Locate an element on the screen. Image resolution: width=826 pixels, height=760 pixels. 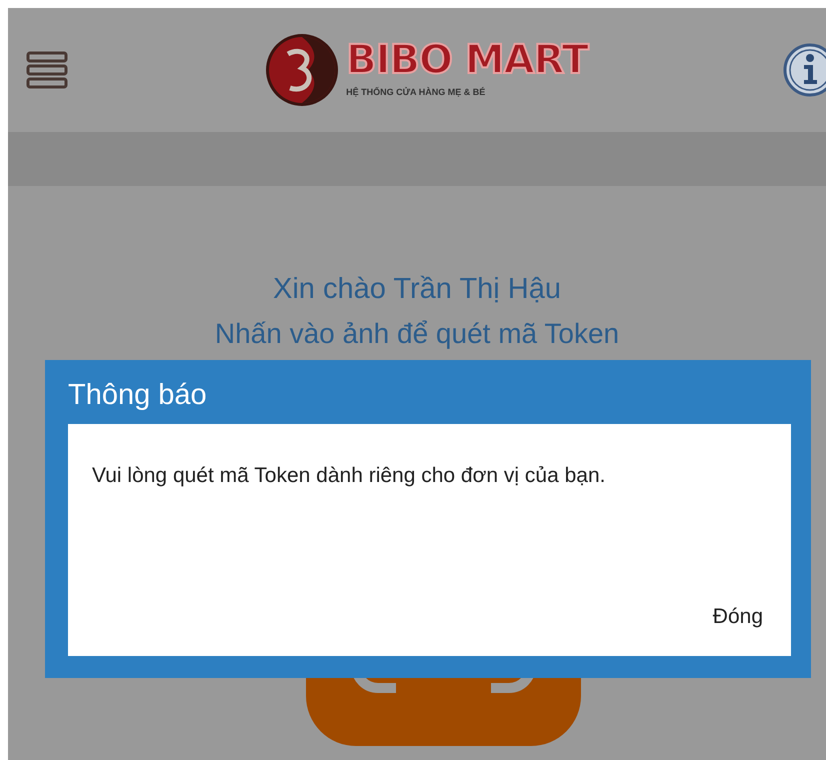
menu-icon is located at coordinates (48, 70).